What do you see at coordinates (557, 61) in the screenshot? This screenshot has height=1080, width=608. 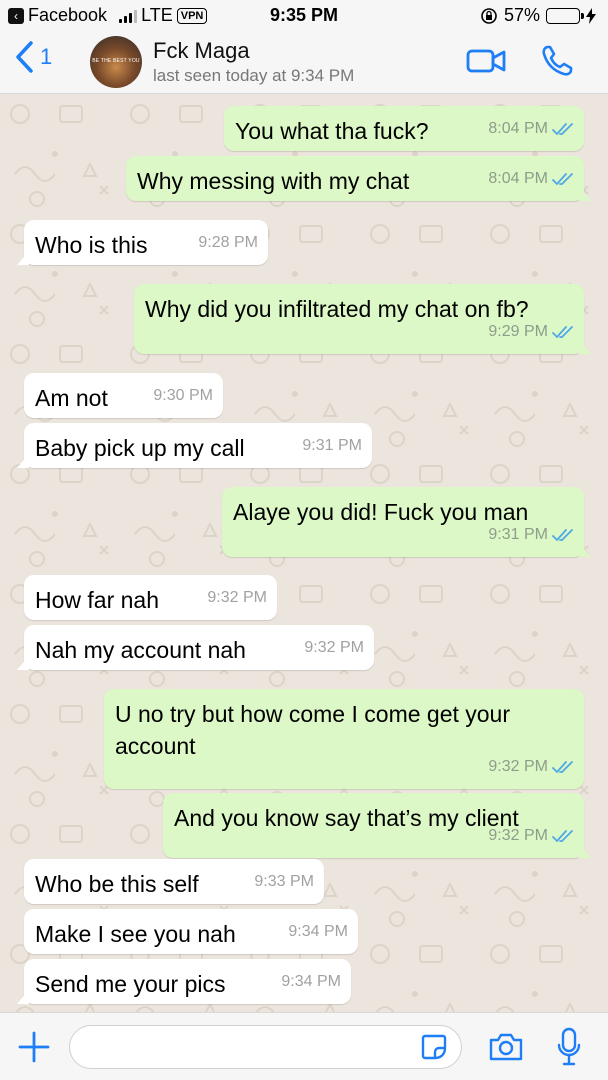 I see `phone-icon` at bounding box center [557, 61].